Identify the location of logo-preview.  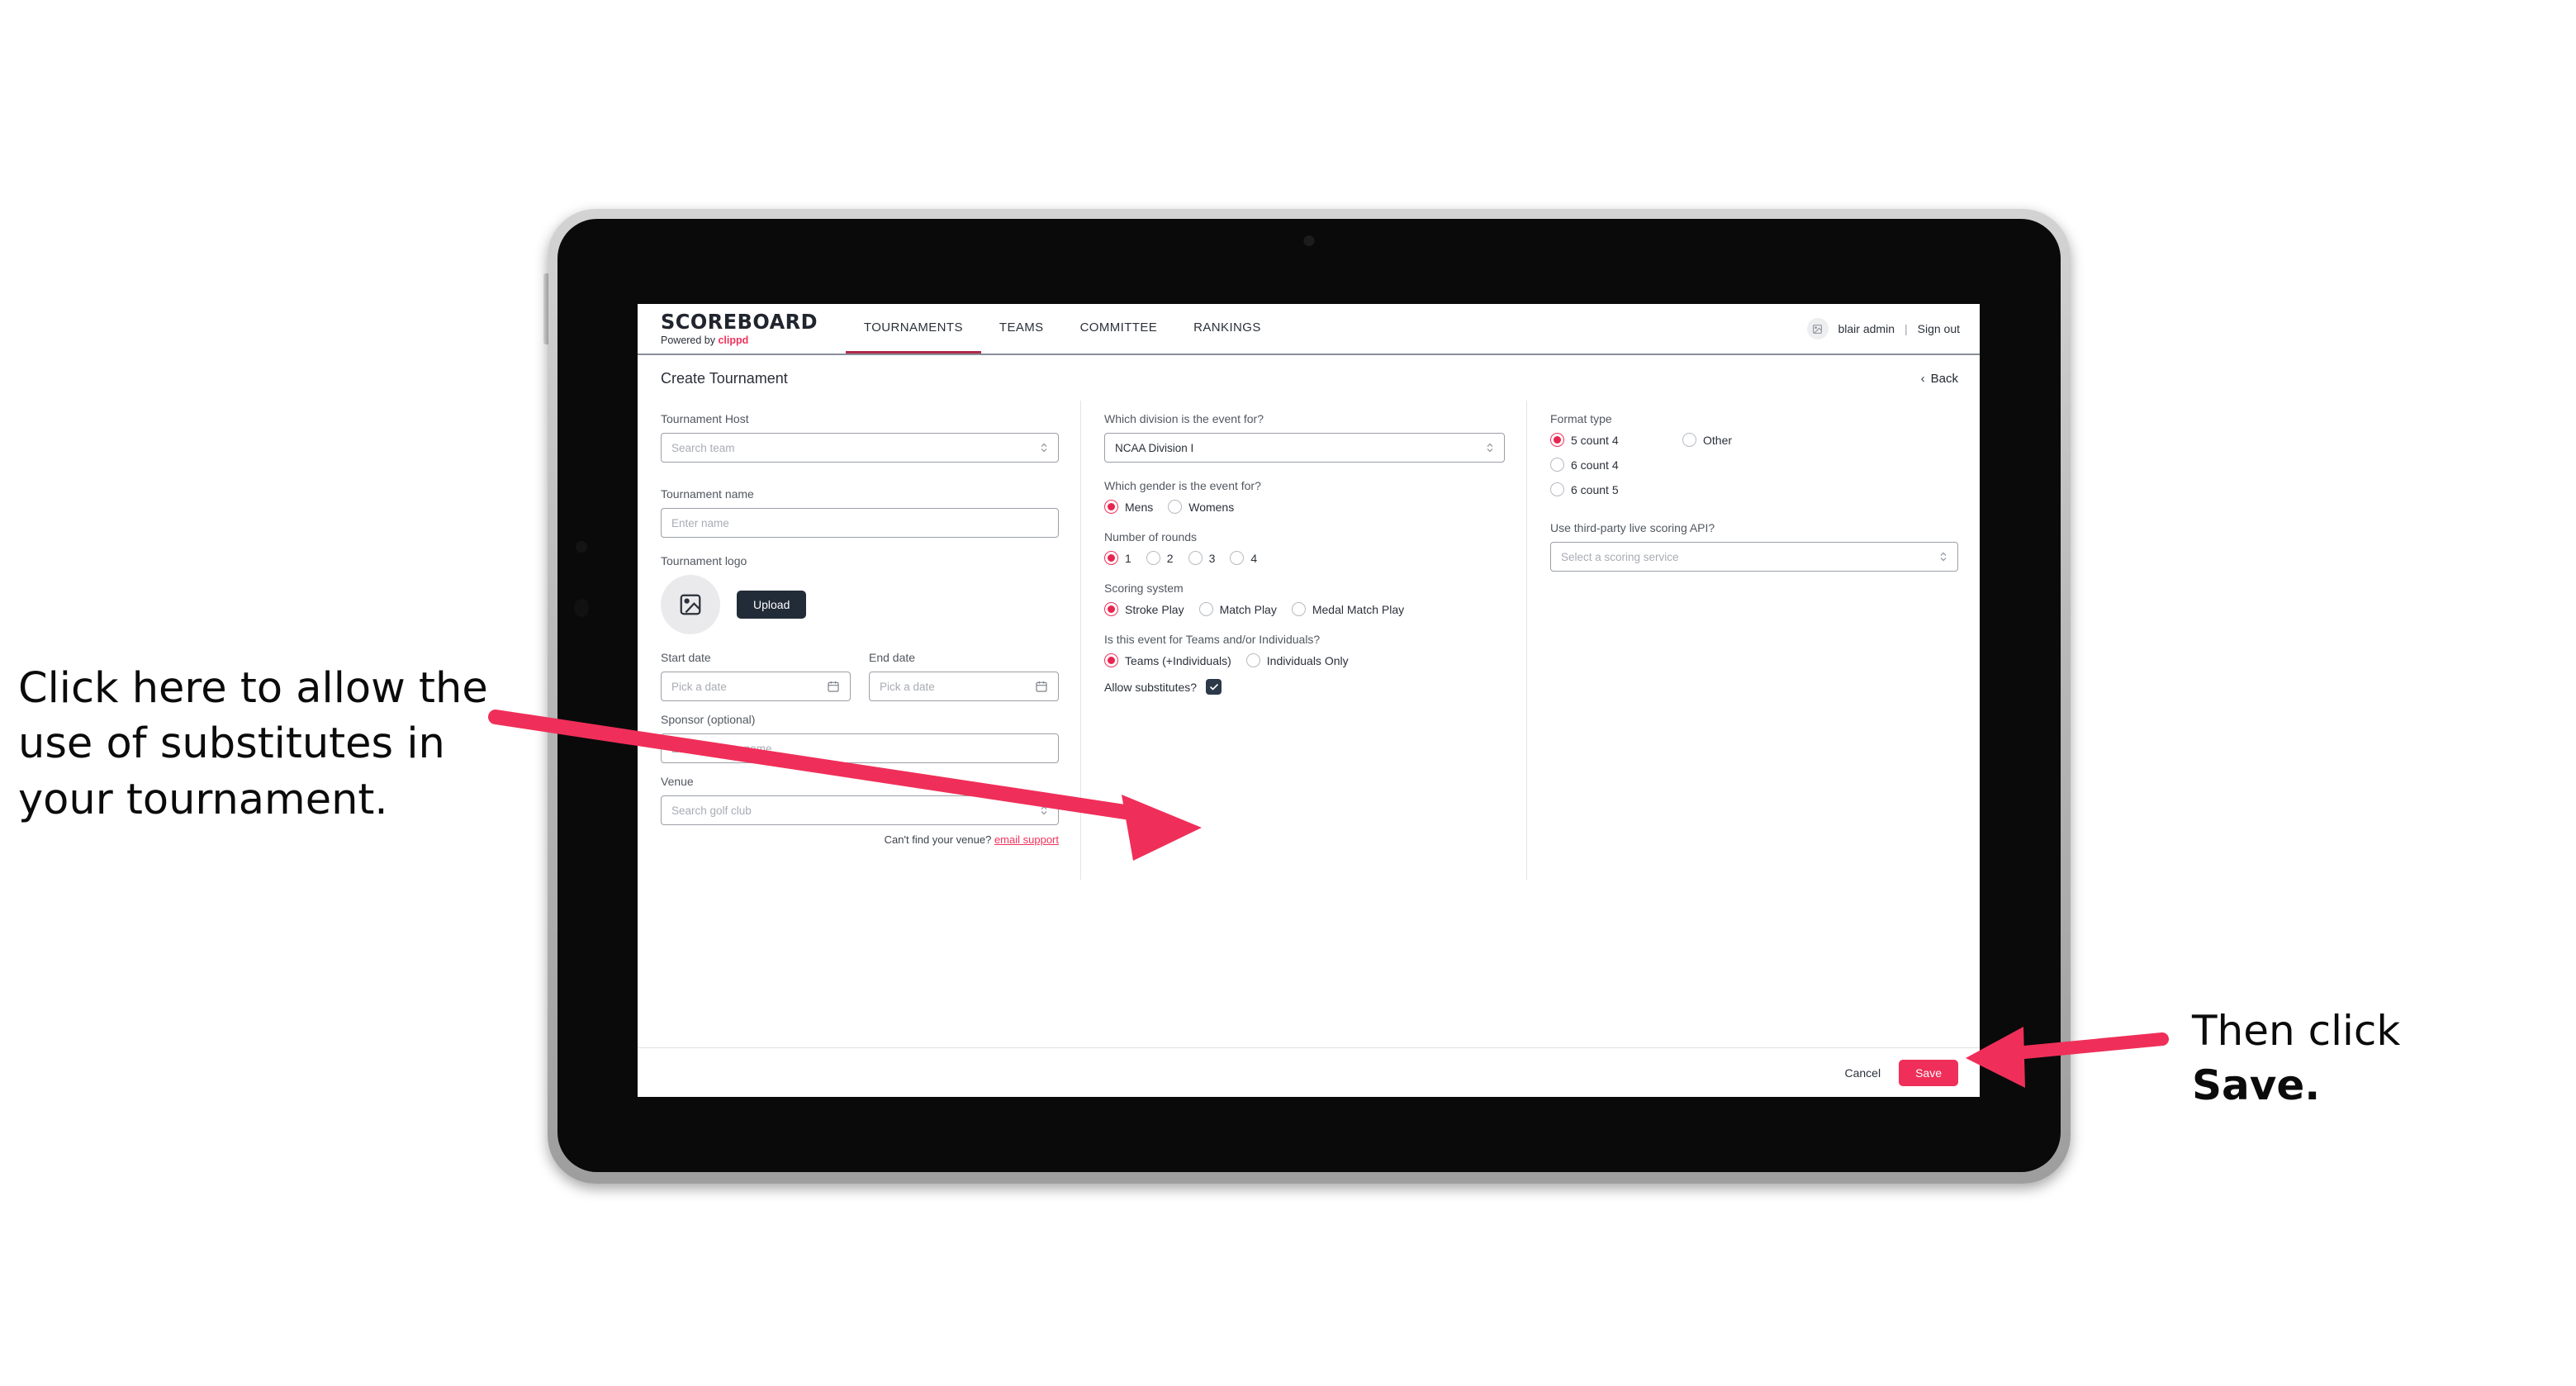
(691, 604).